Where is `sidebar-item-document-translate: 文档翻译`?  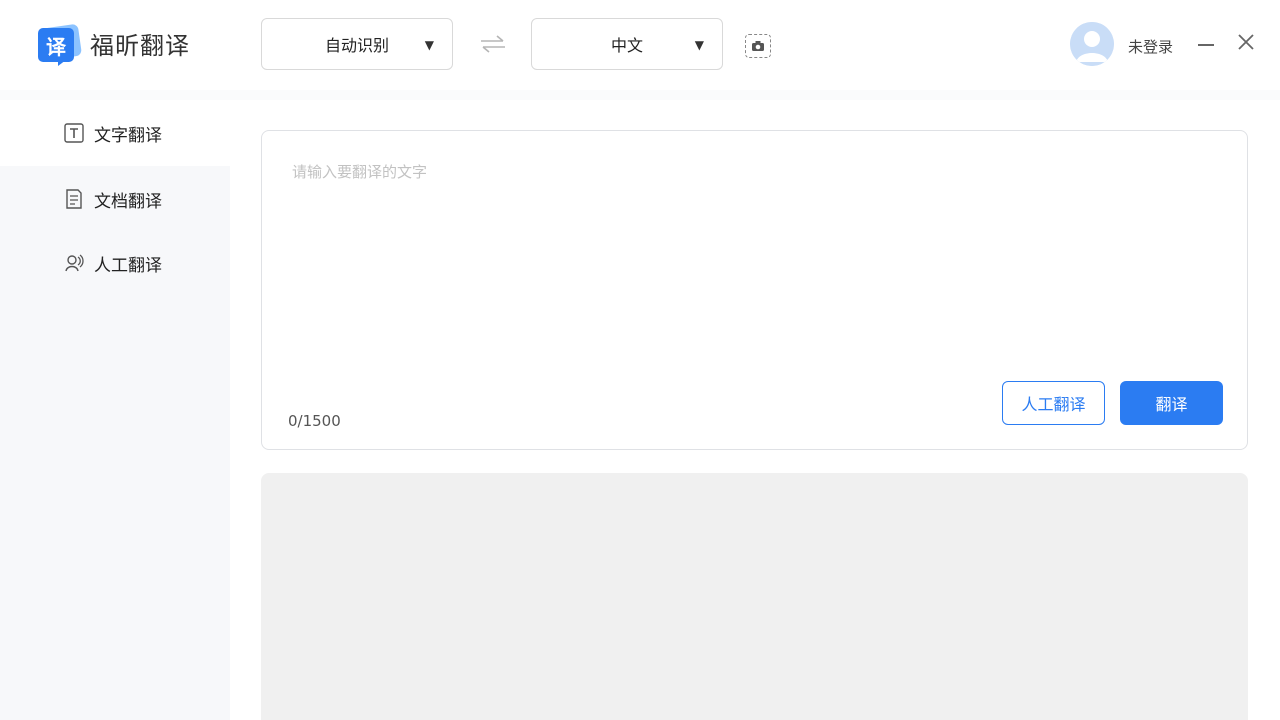 sidebar-item-document-translate: 文档翻译 is located at coordinates (115, 199).